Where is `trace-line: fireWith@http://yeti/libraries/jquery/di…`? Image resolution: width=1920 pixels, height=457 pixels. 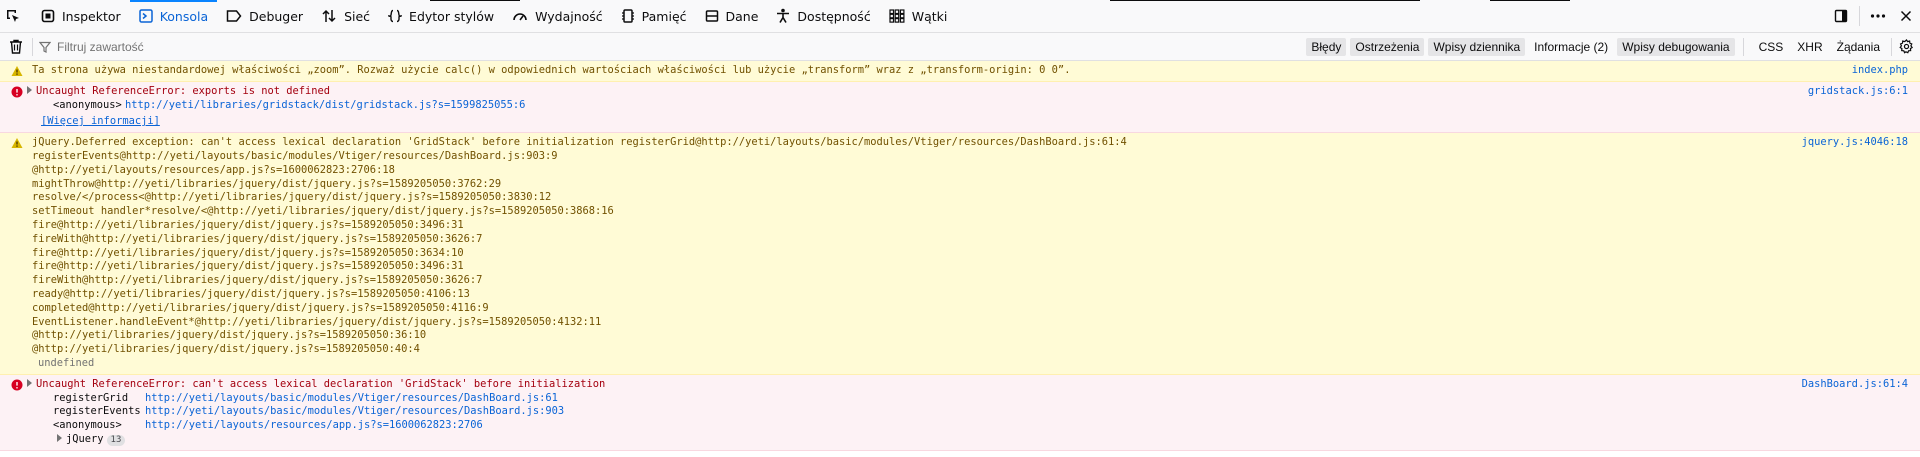 trace-line: fireWith@http://yeti/libraries/jquery/di… is located at coordinates (257, 238).